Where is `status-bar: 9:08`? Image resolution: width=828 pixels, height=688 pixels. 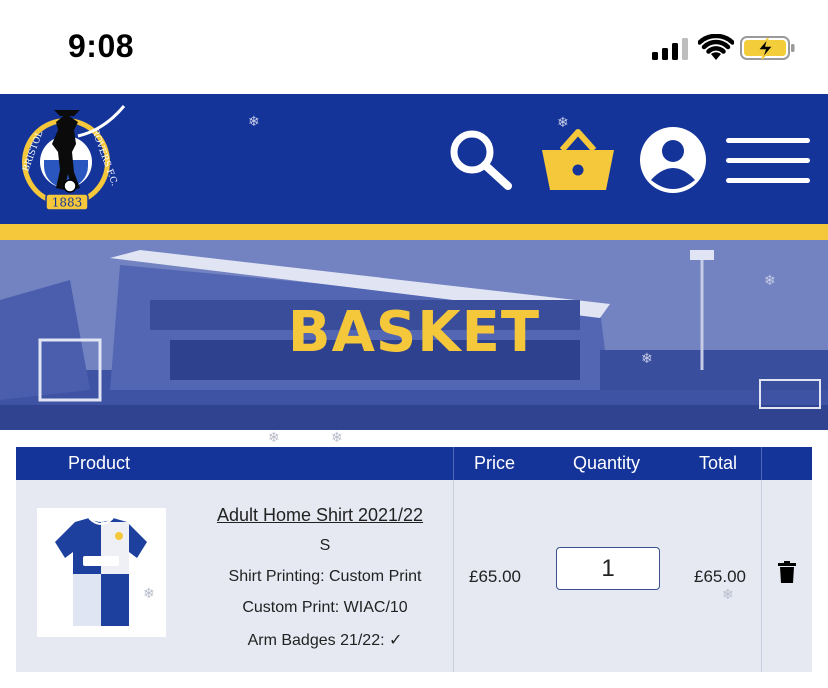
status-bar: 9:08 is located at coordinates (414, 47).